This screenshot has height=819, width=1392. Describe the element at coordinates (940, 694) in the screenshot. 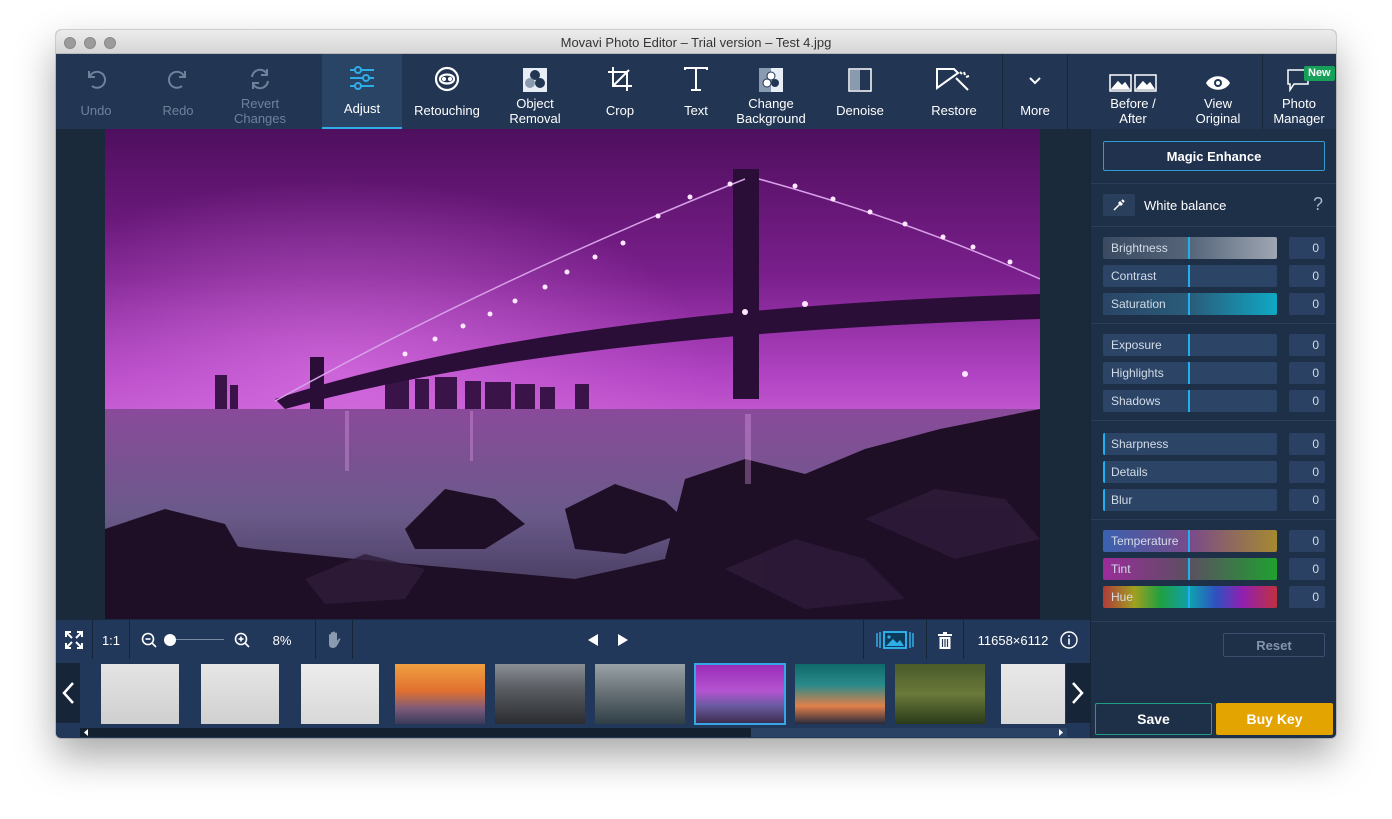

I see `thumbnail-forest-tree` at that location.